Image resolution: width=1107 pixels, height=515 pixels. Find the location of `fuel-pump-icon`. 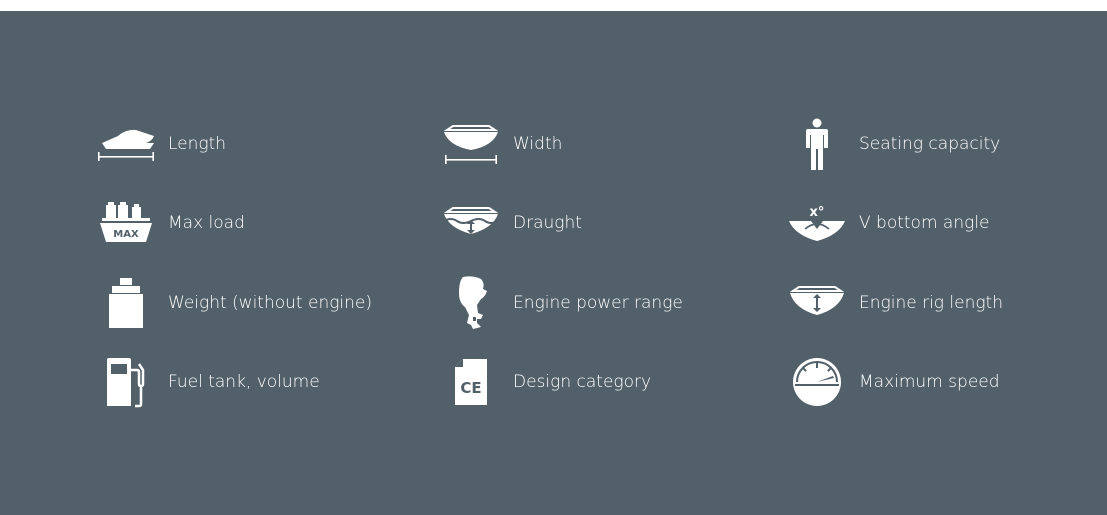

fuel-pump-icon is located at coordinates (126, 382).